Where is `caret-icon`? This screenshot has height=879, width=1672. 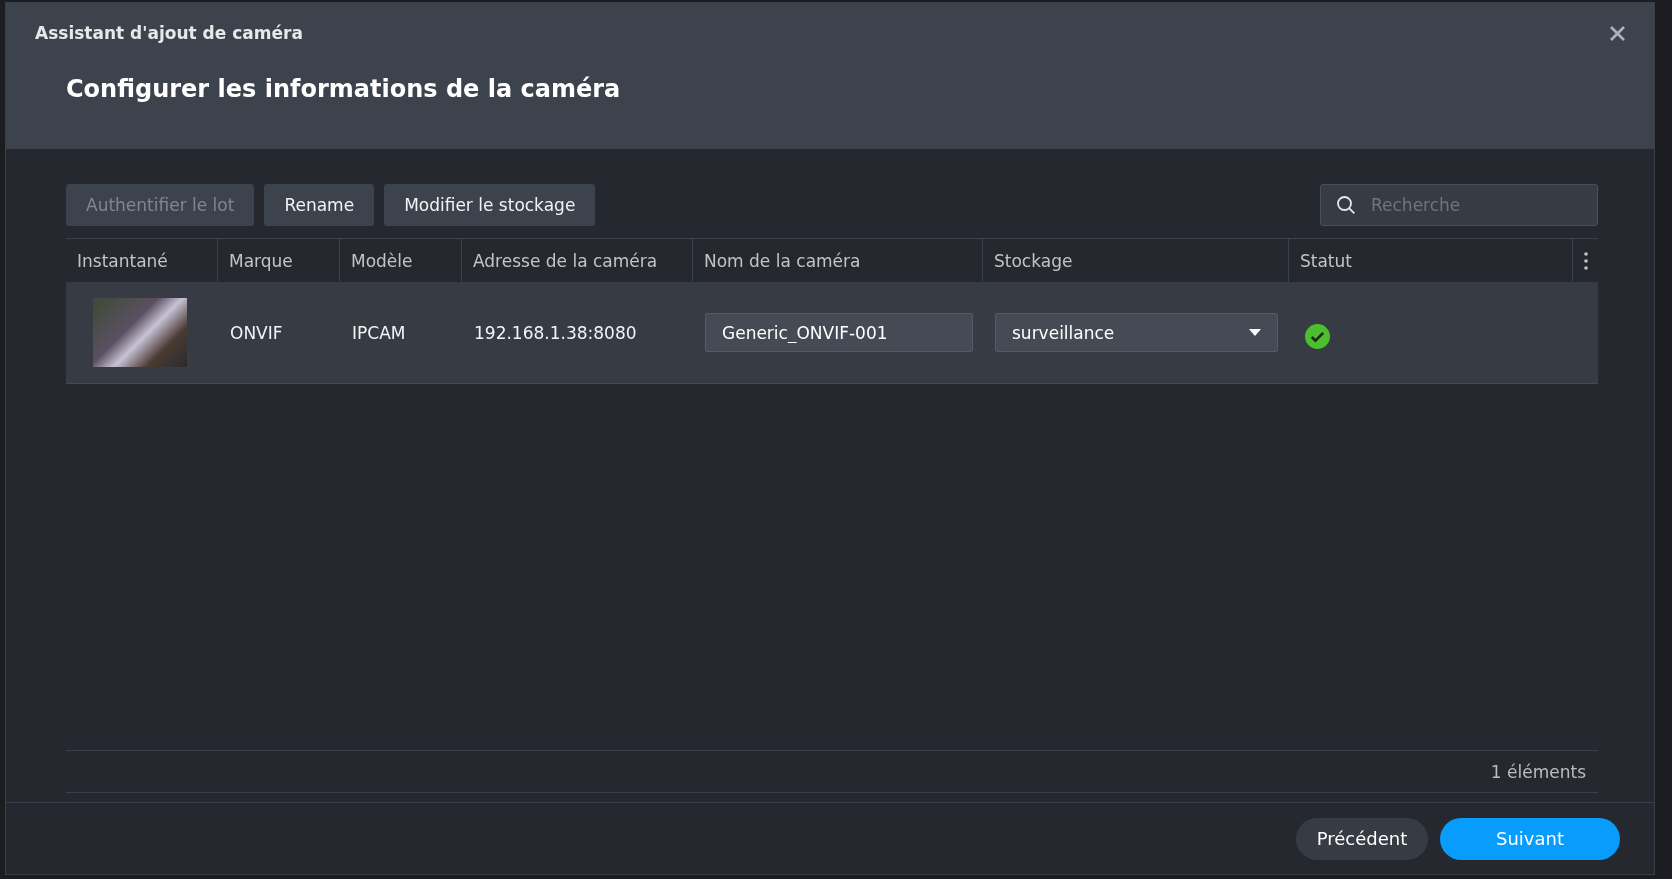 caret-icon is located at coordinates (1255, 332).